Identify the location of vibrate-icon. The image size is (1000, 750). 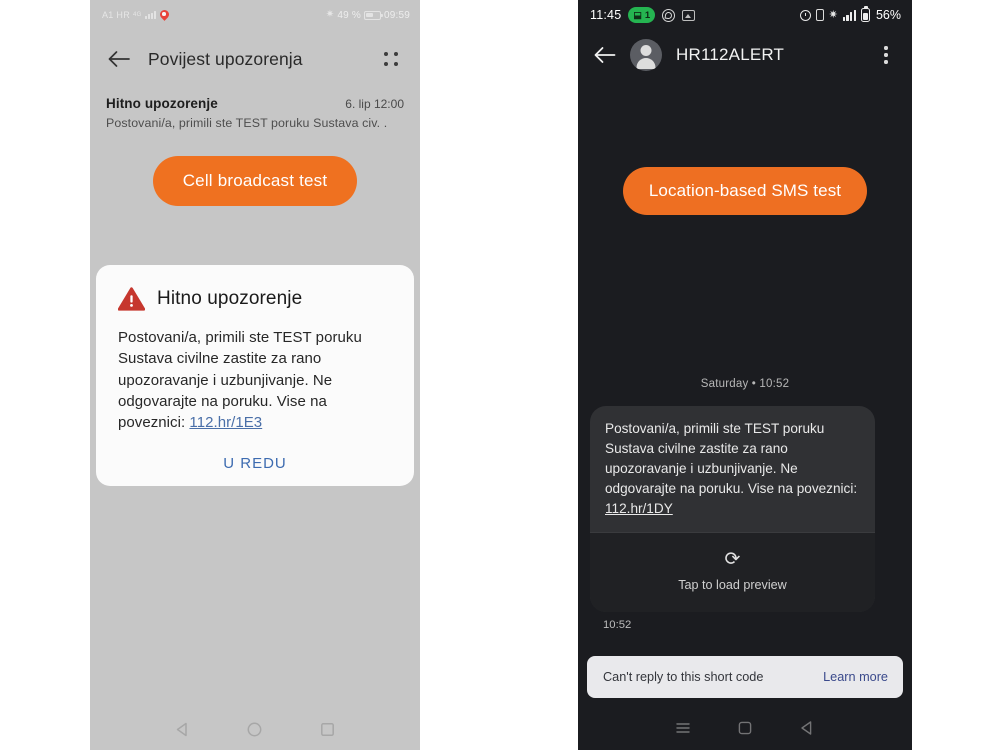
(819, 15).